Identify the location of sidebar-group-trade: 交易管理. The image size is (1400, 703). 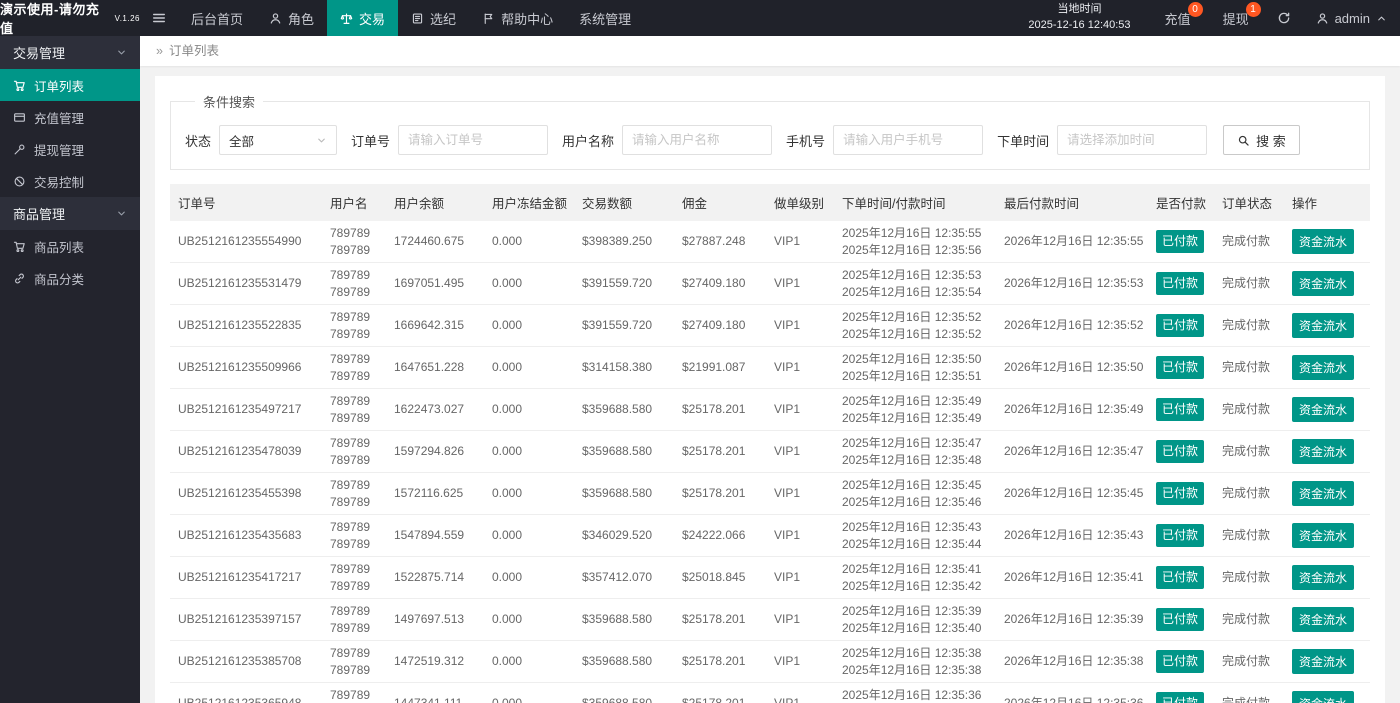
(70, 52).